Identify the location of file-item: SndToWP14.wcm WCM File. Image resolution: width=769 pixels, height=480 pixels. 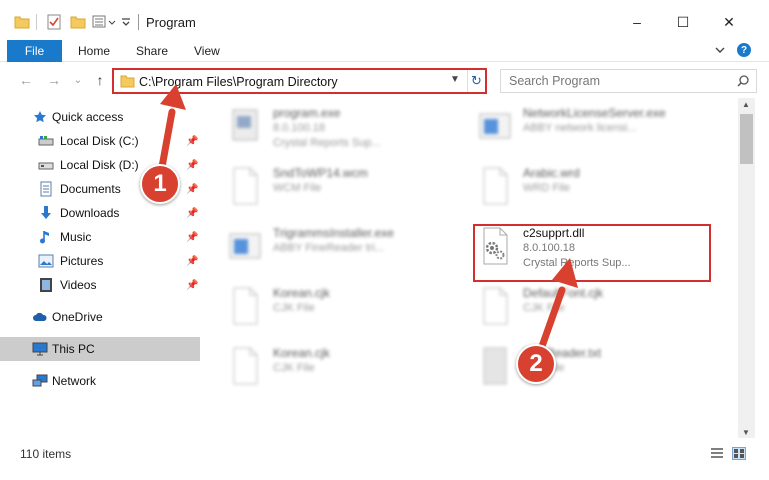
(330, 185).